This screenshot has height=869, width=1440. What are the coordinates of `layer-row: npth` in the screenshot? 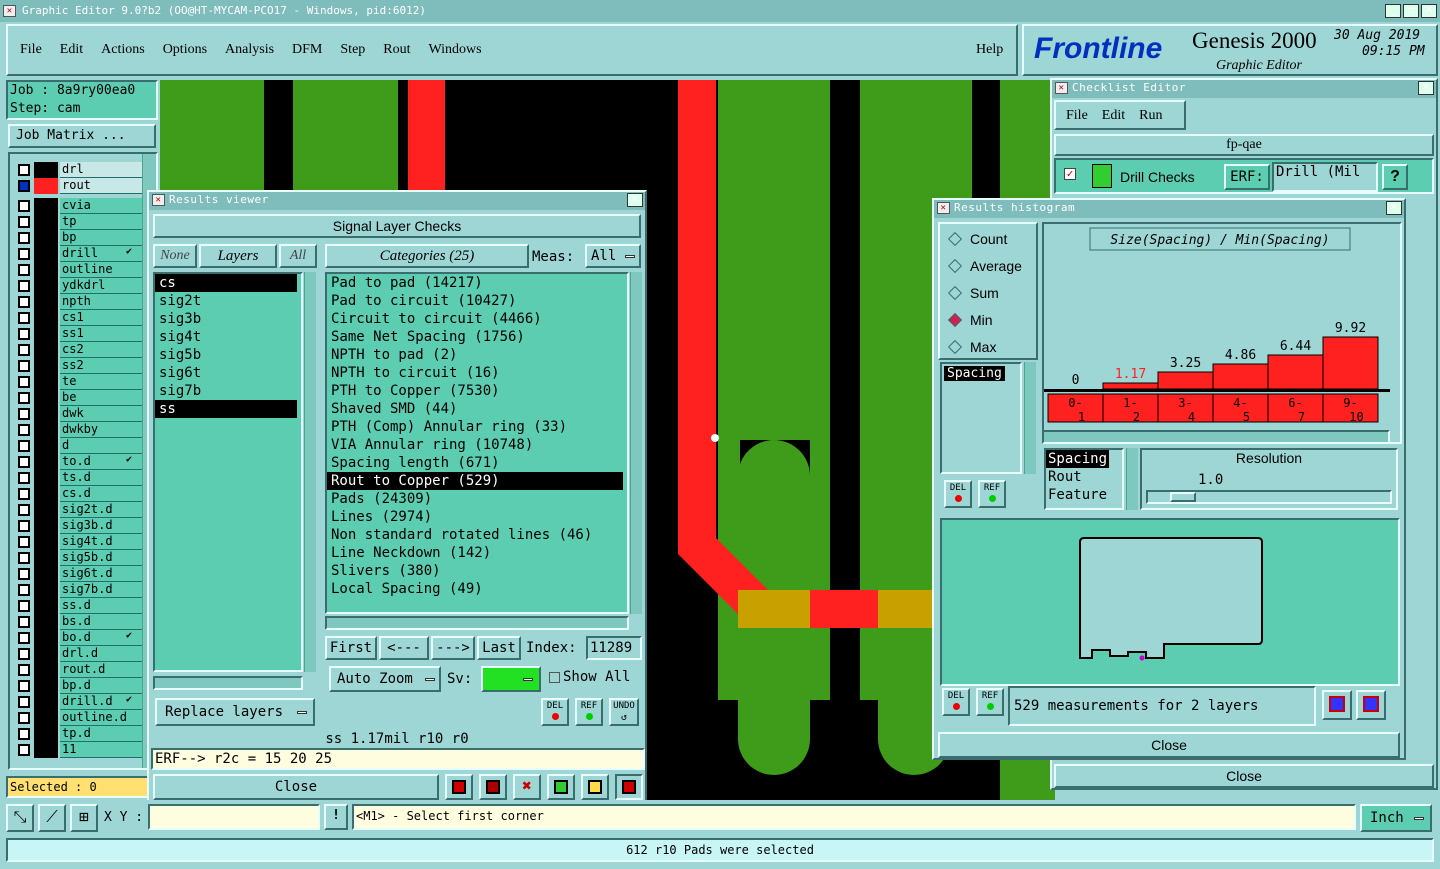 It's located at (79, 302).